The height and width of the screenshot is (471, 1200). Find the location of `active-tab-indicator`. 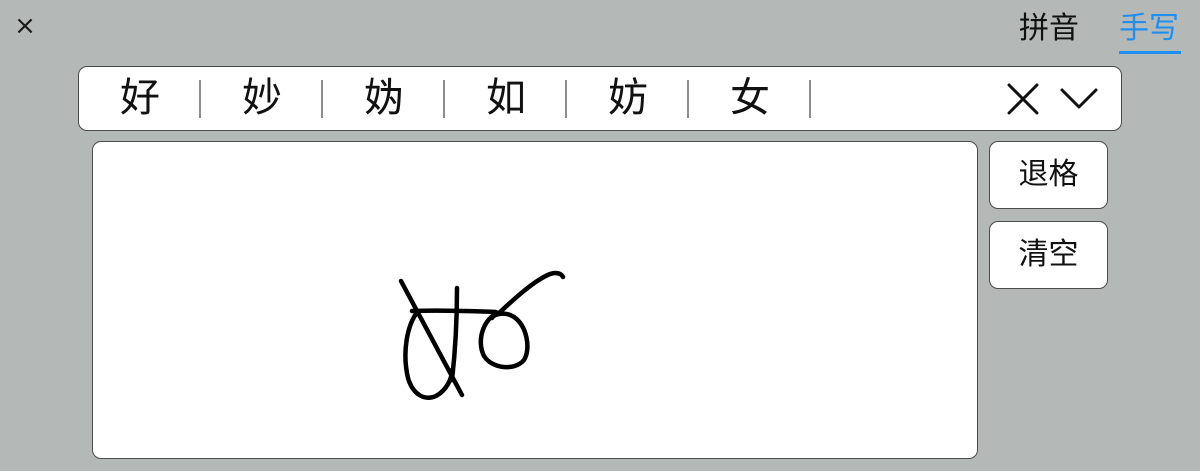

active-tab-indicator is located at coordinates (1150, 52).